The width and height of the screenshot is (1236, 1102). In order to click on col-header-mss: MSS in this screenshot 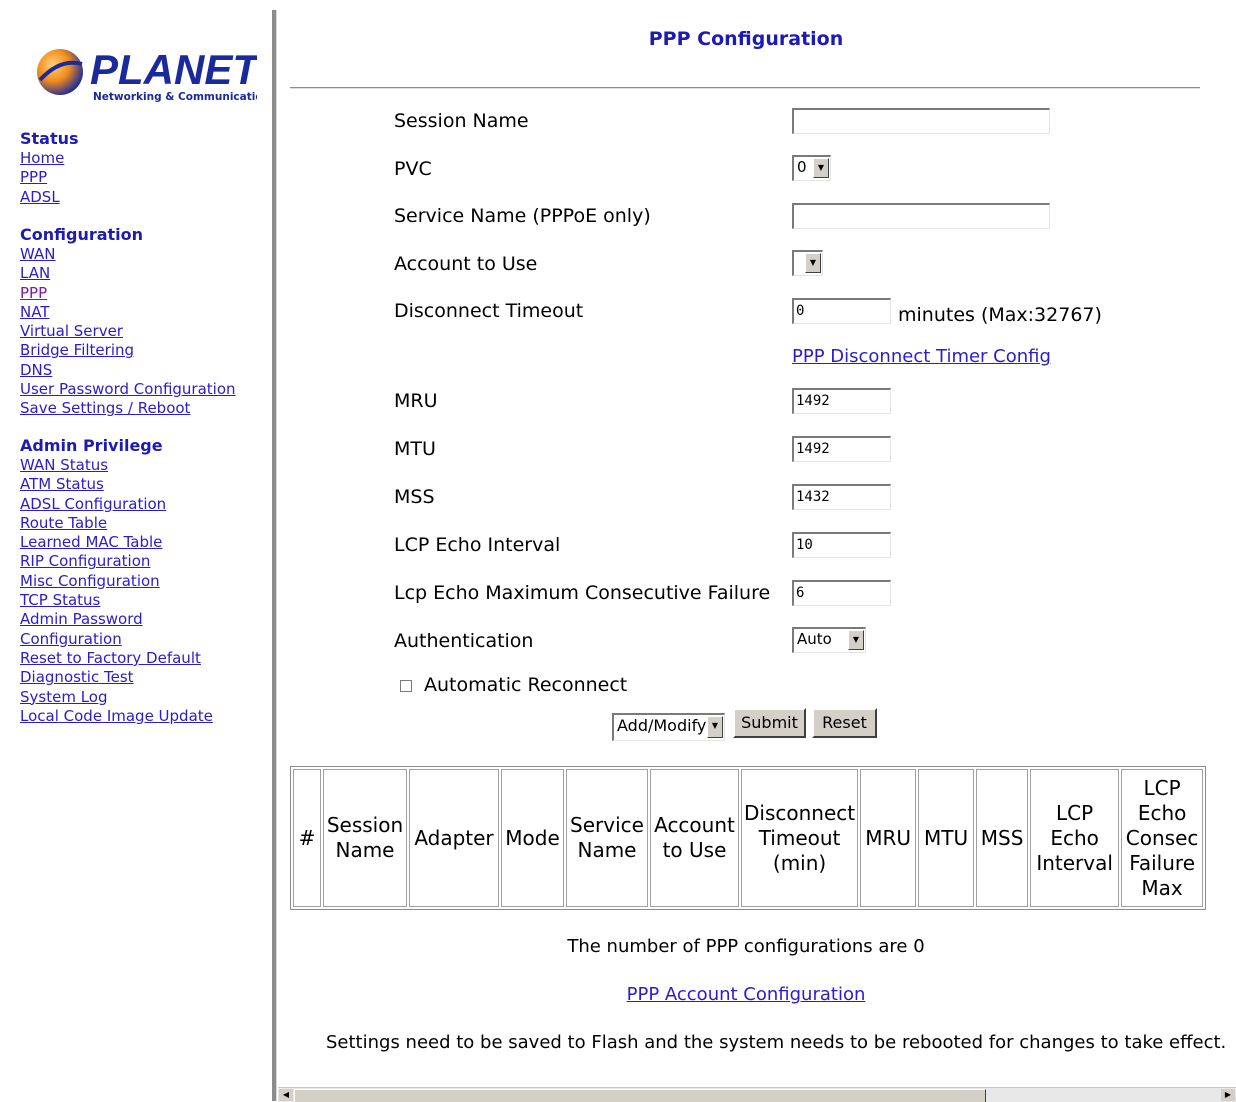, I will do `click(1002, 838)`.